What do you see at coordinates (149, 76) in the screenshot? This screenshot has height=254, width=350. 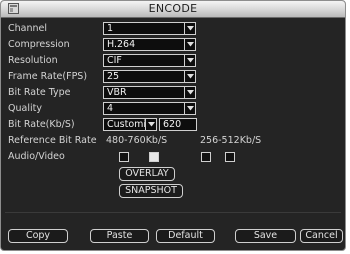 I see `frame-rate-select: 25` at bounding box center [149, 76].